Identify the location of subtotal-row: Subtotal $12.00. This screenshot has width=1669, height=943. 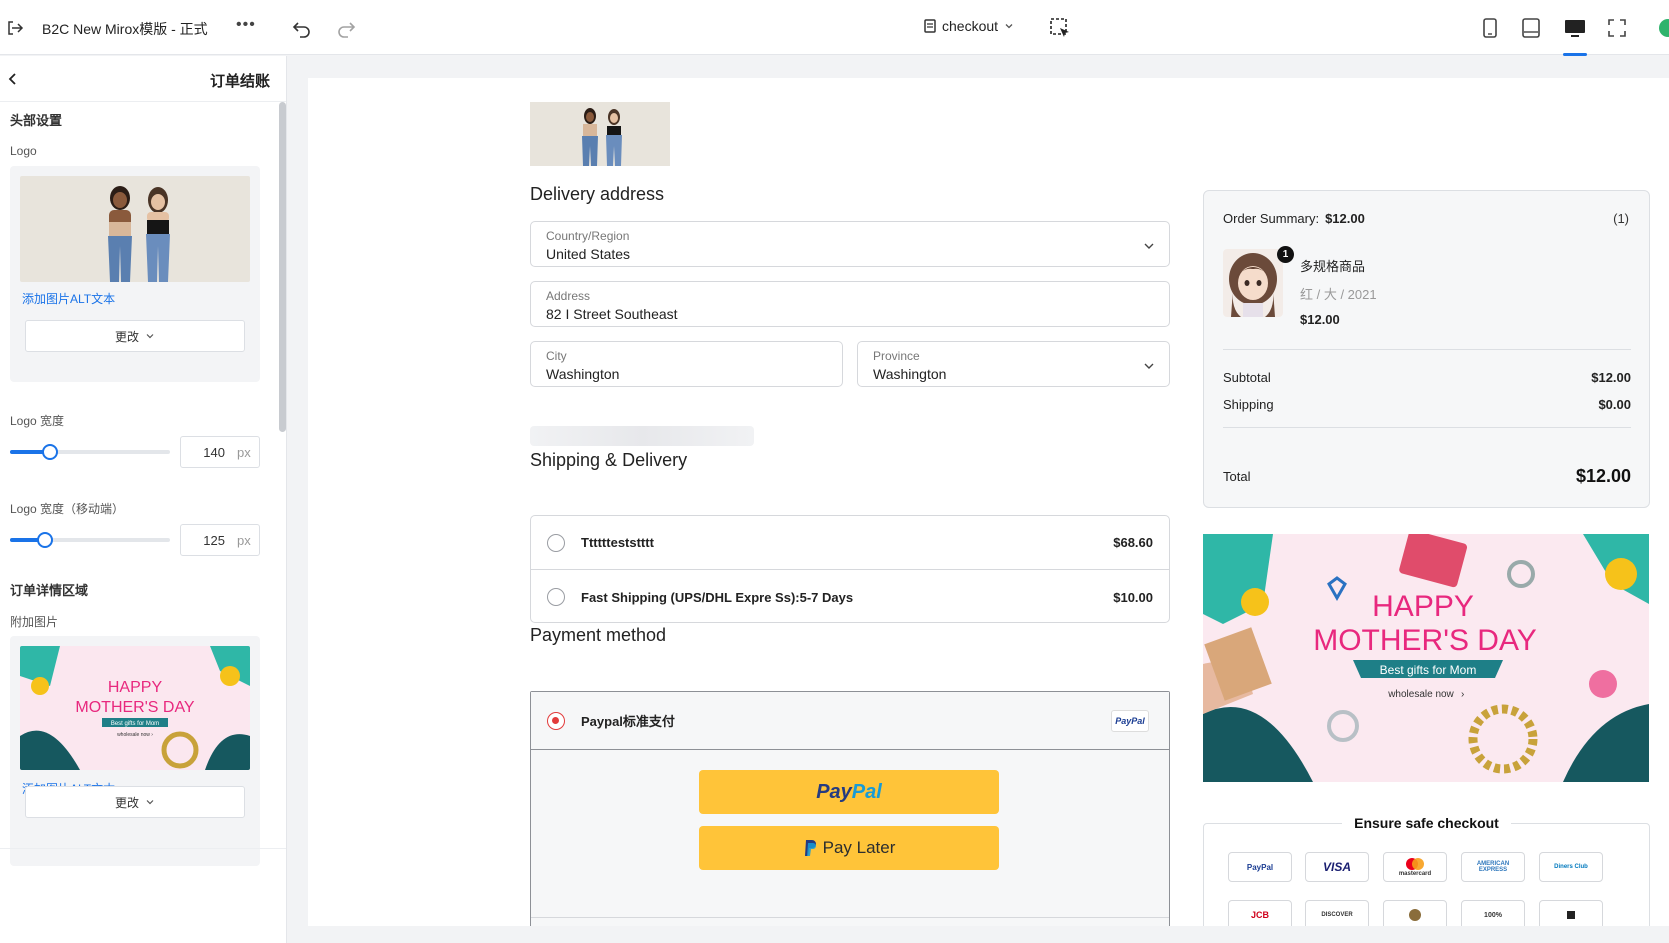
(1427, 377).